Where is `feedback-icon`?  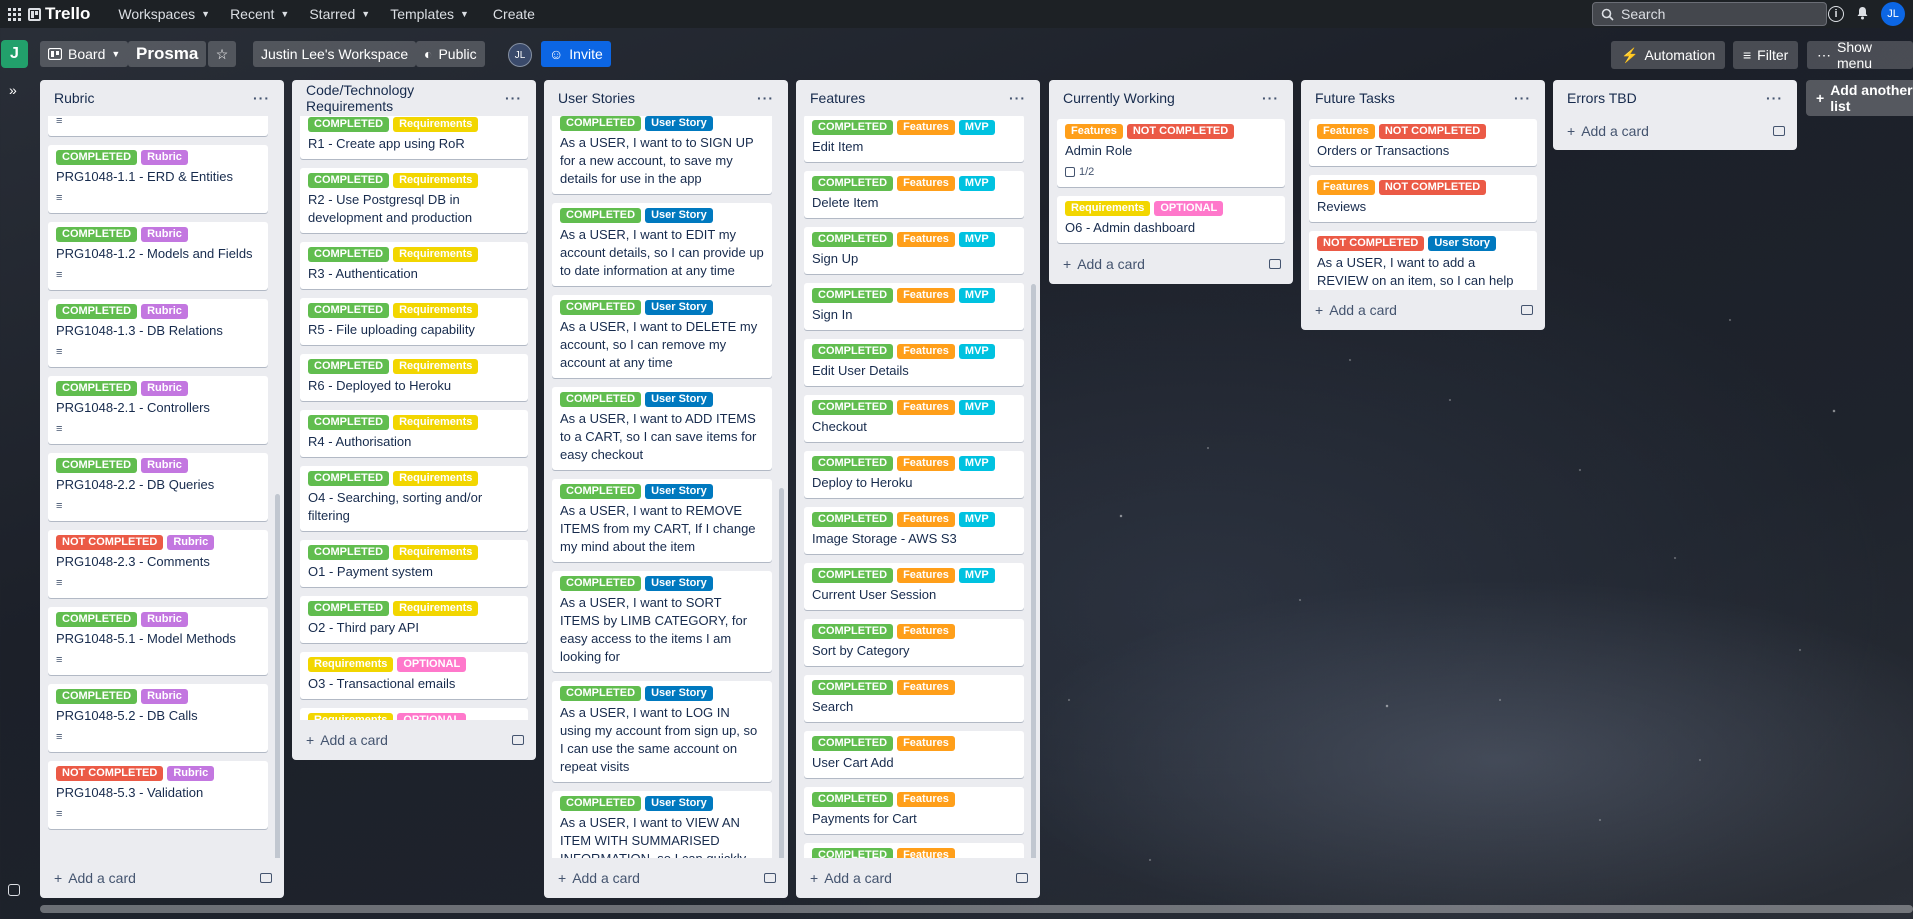 feedback-icon is located at coordinates (14, 890).